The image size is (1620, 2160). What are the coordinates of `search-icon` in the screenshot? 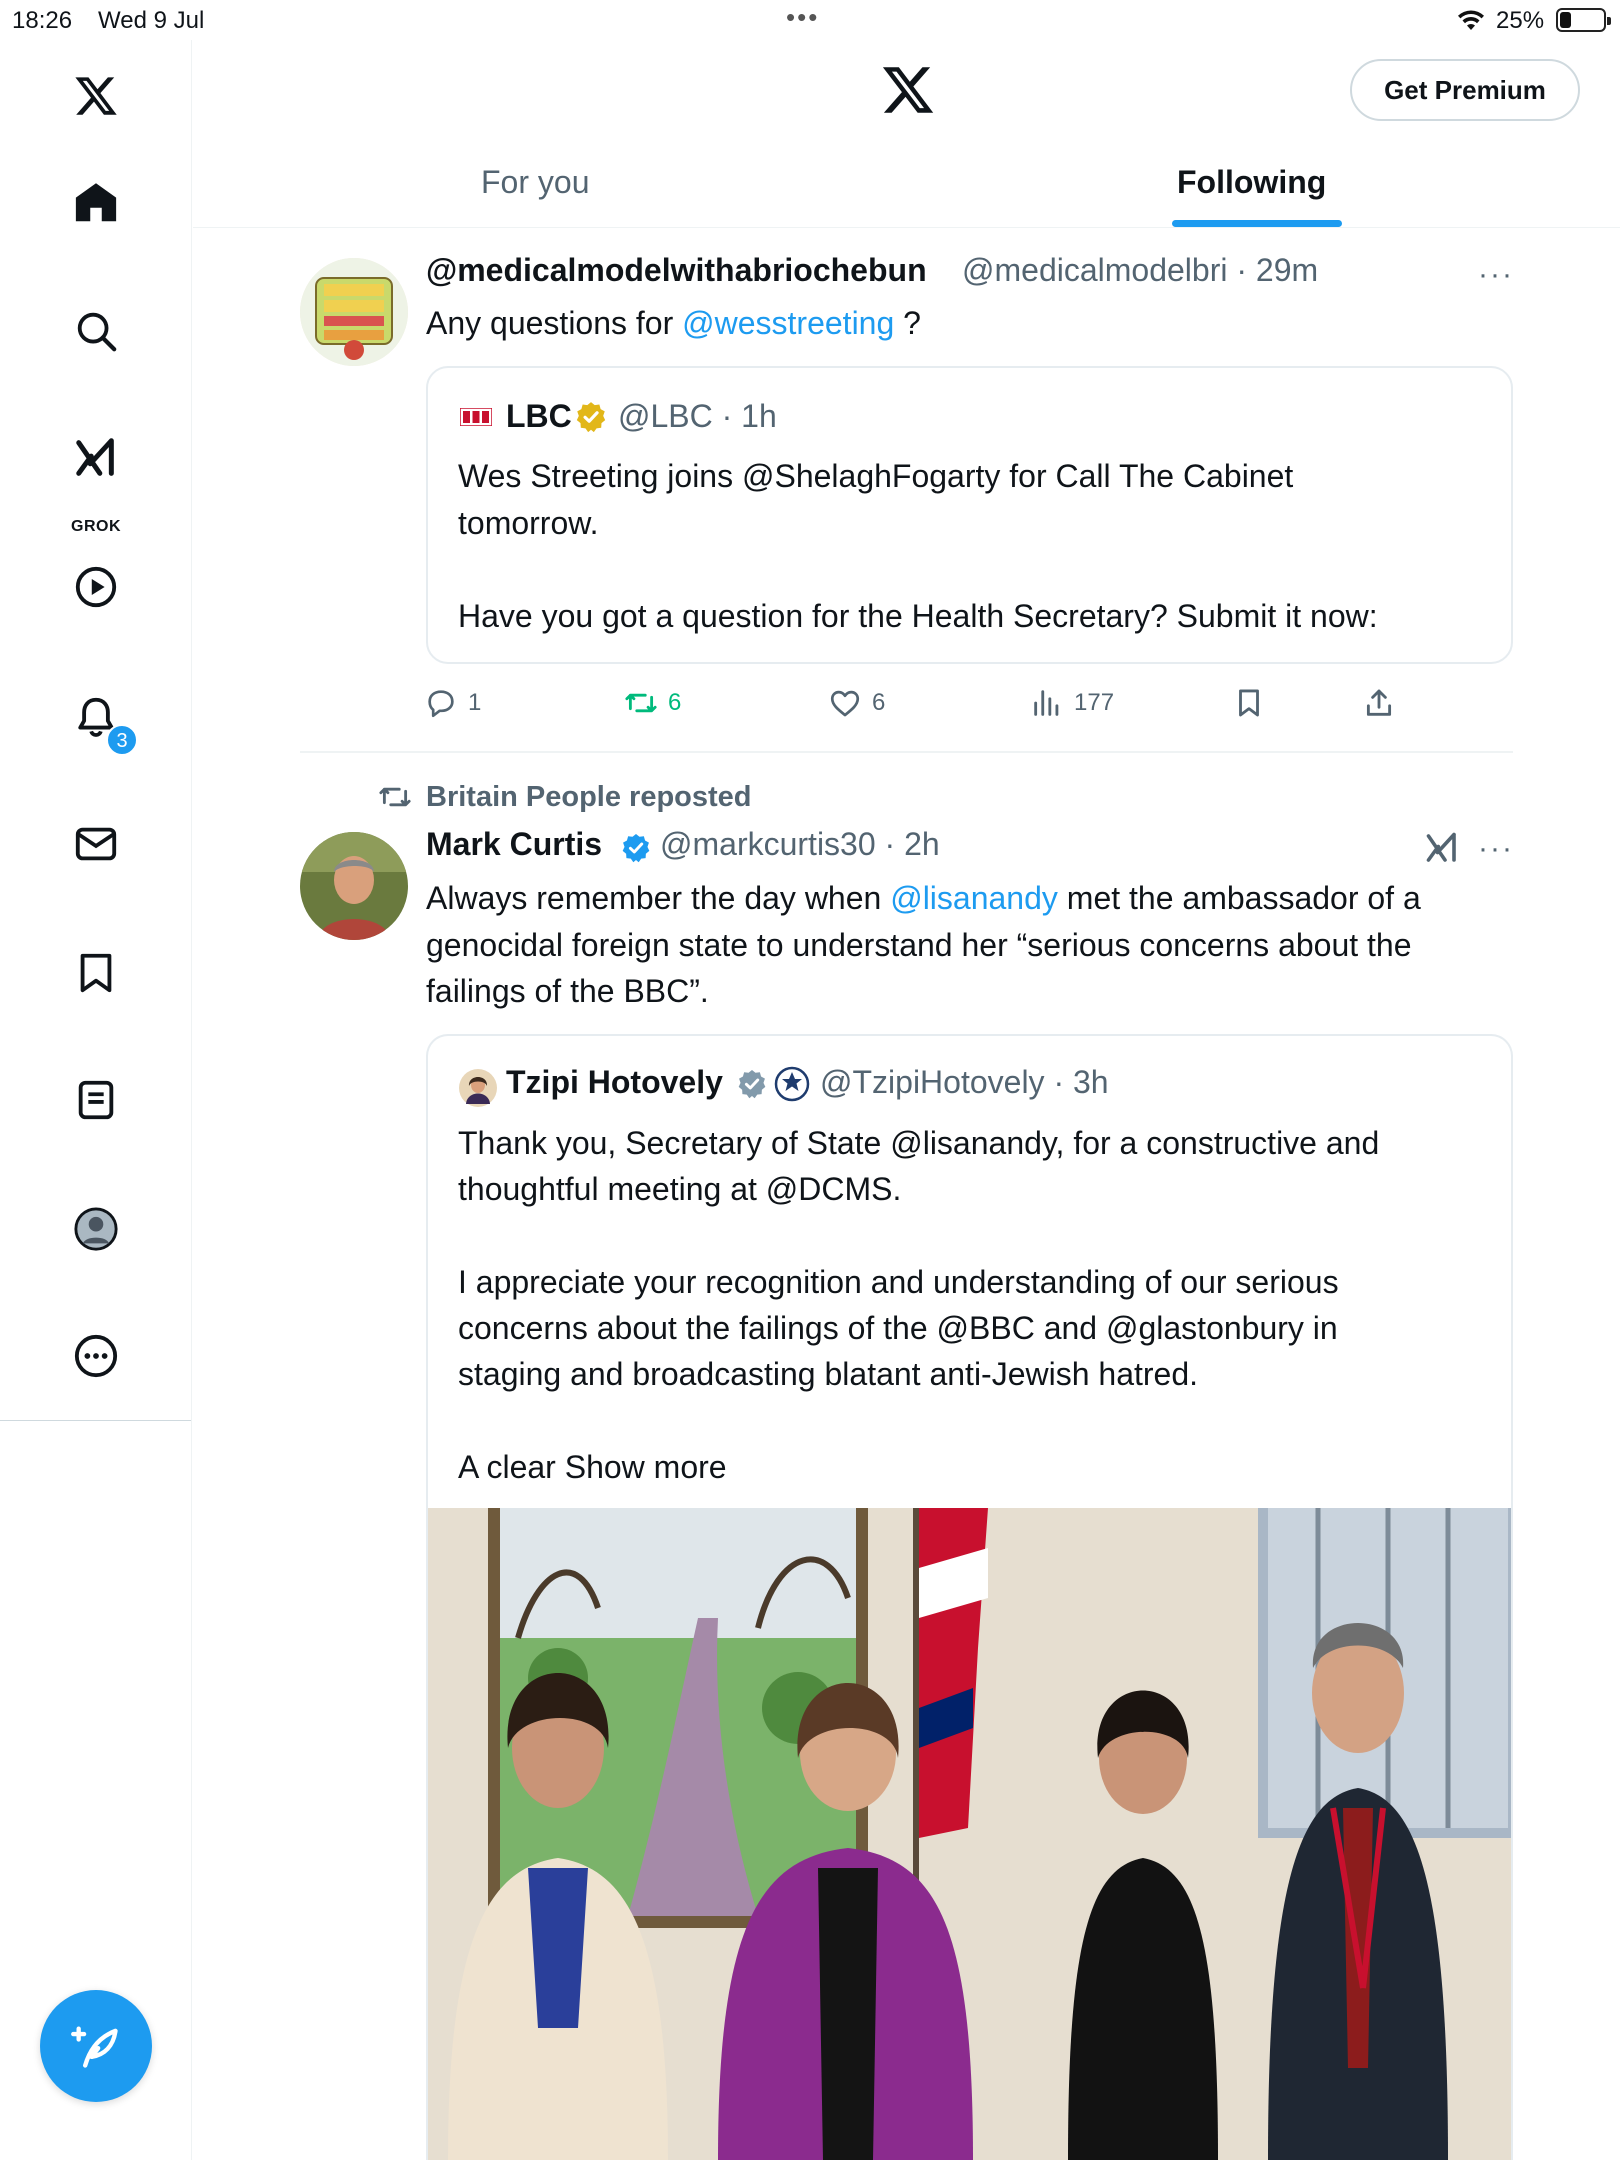 It's located at (97, 332).